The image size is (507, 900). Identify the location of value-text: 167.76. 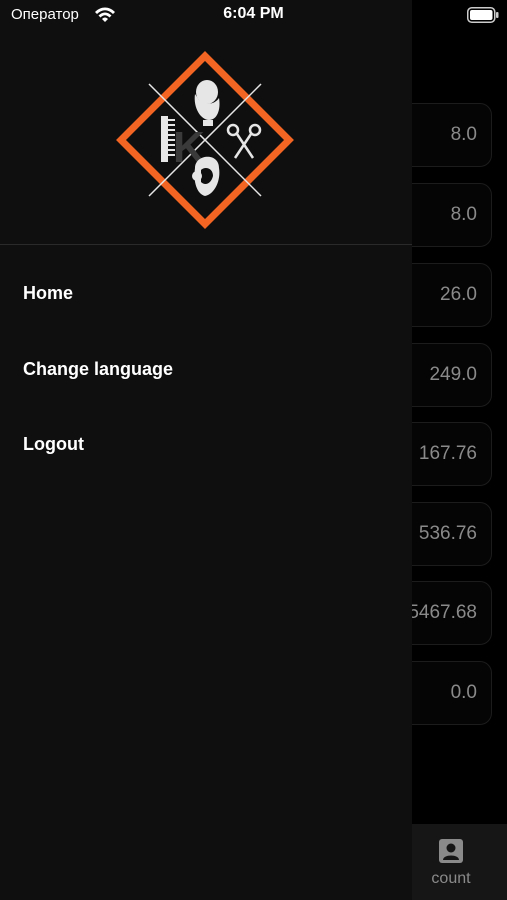
(447, 453).